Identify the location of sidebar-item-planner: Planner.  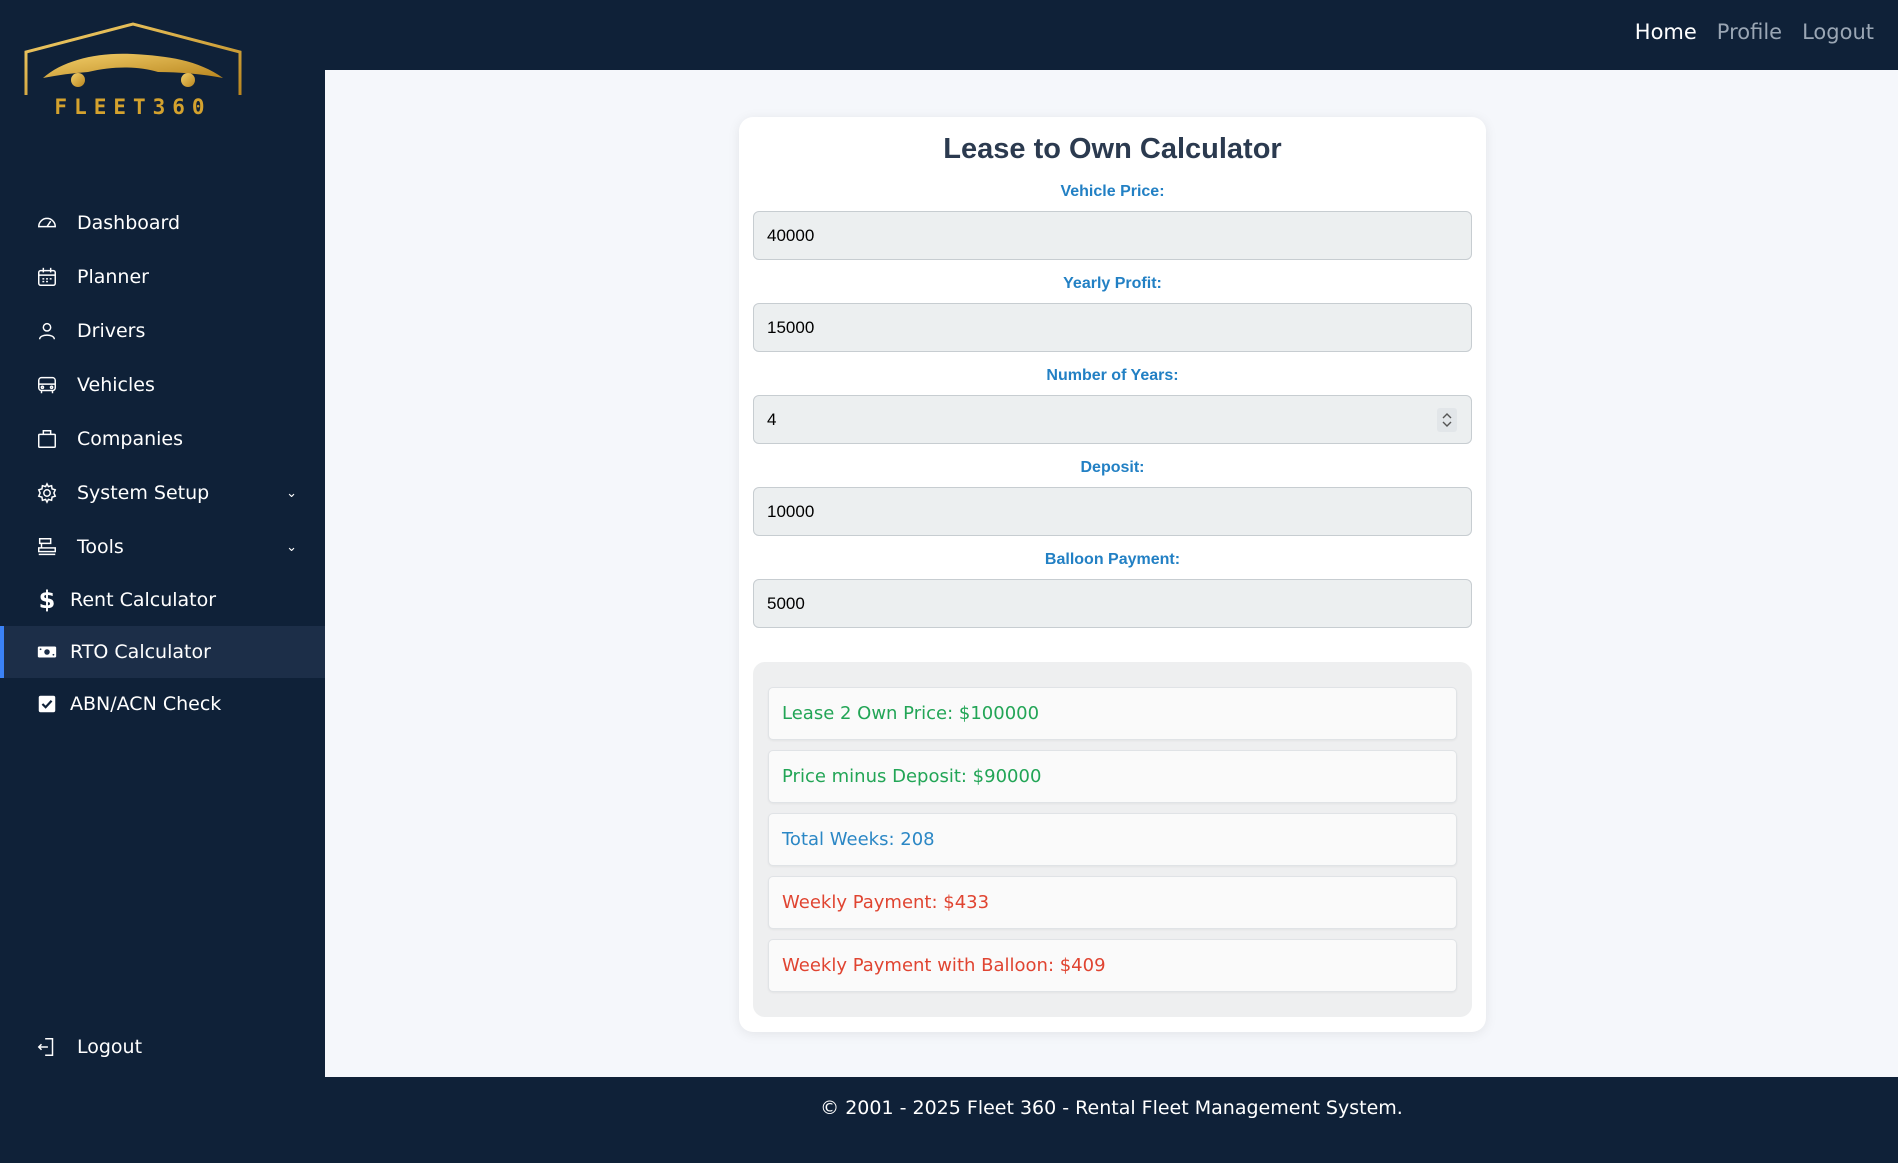
(162, 277).